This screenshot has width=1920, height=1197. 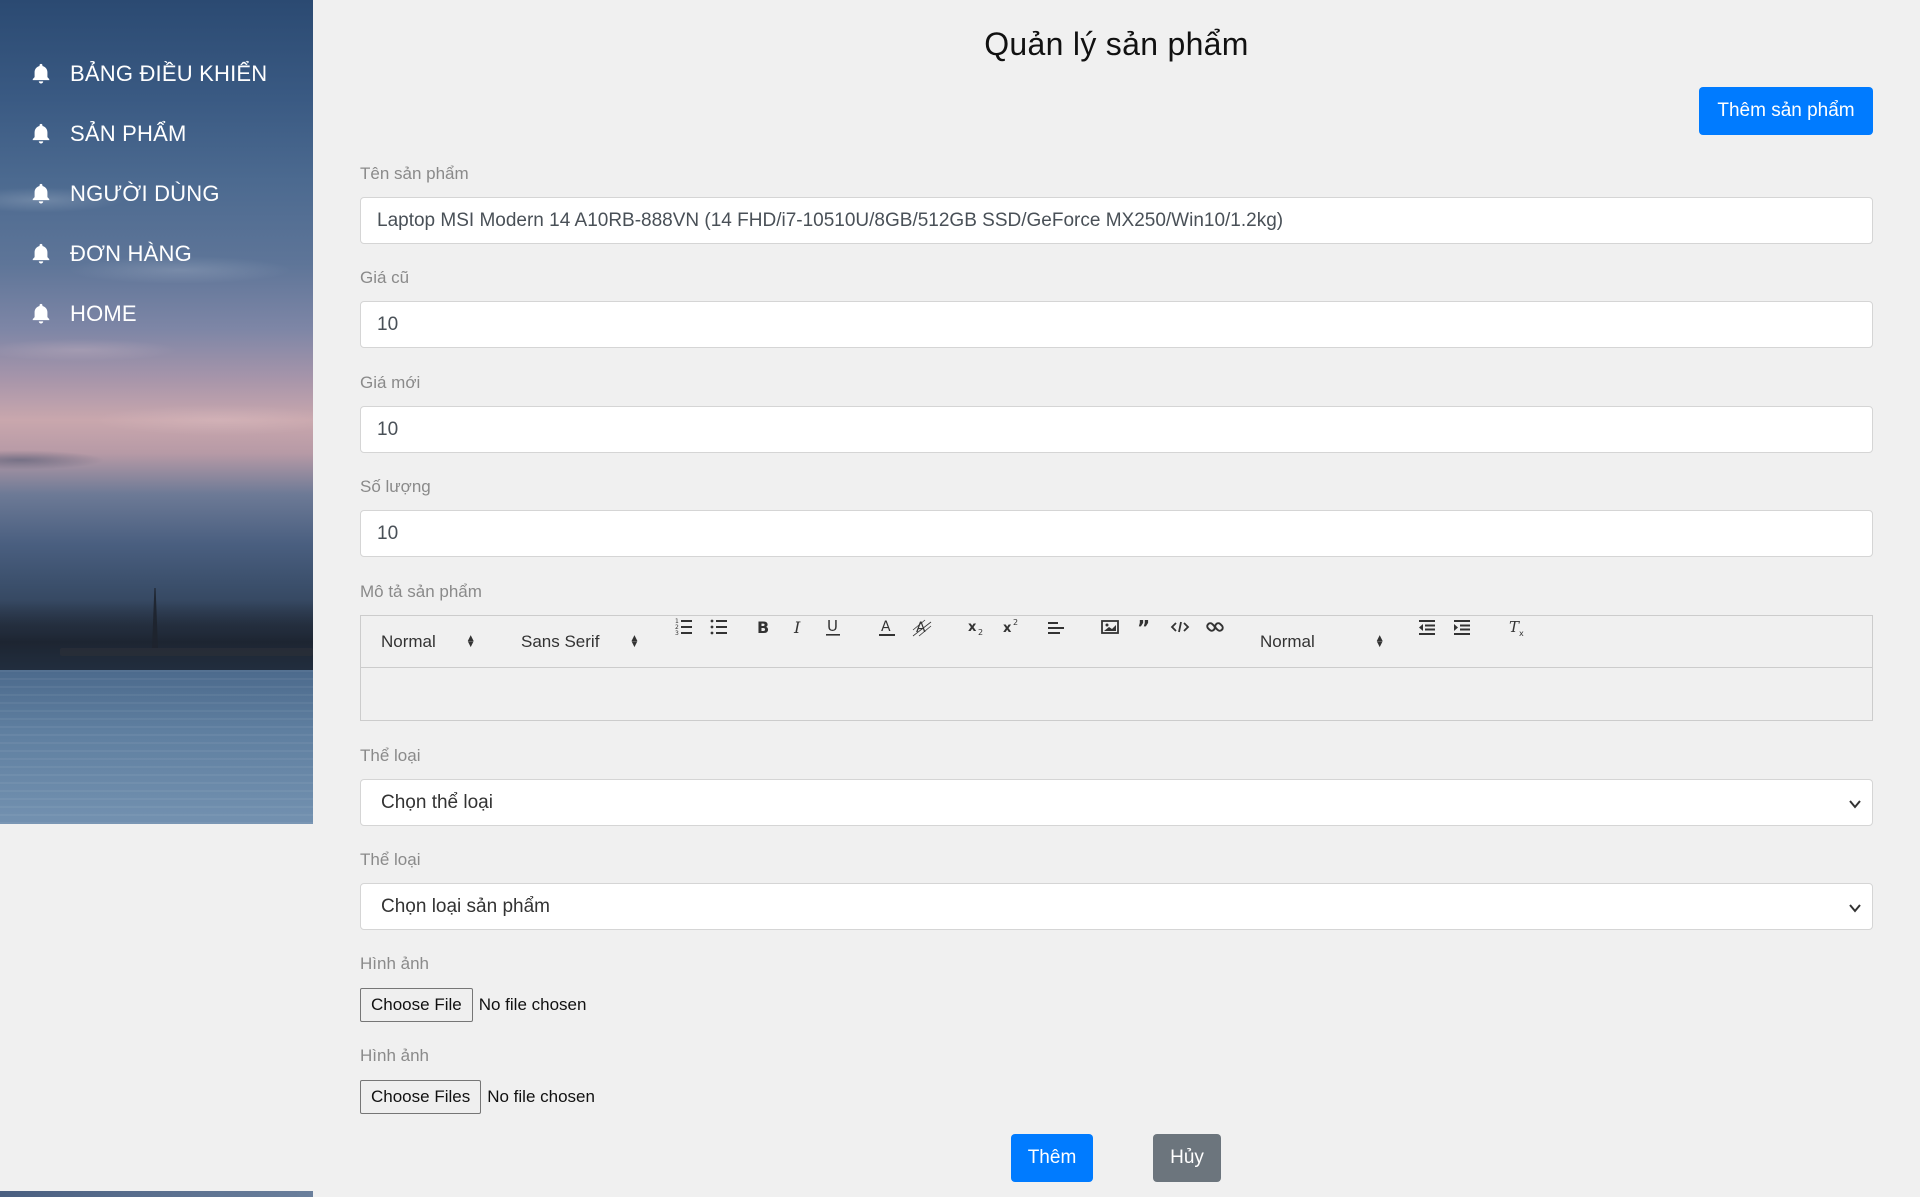 I want to click on size-picker: Normal ▲ ▼, so click(x=1322, y=642).